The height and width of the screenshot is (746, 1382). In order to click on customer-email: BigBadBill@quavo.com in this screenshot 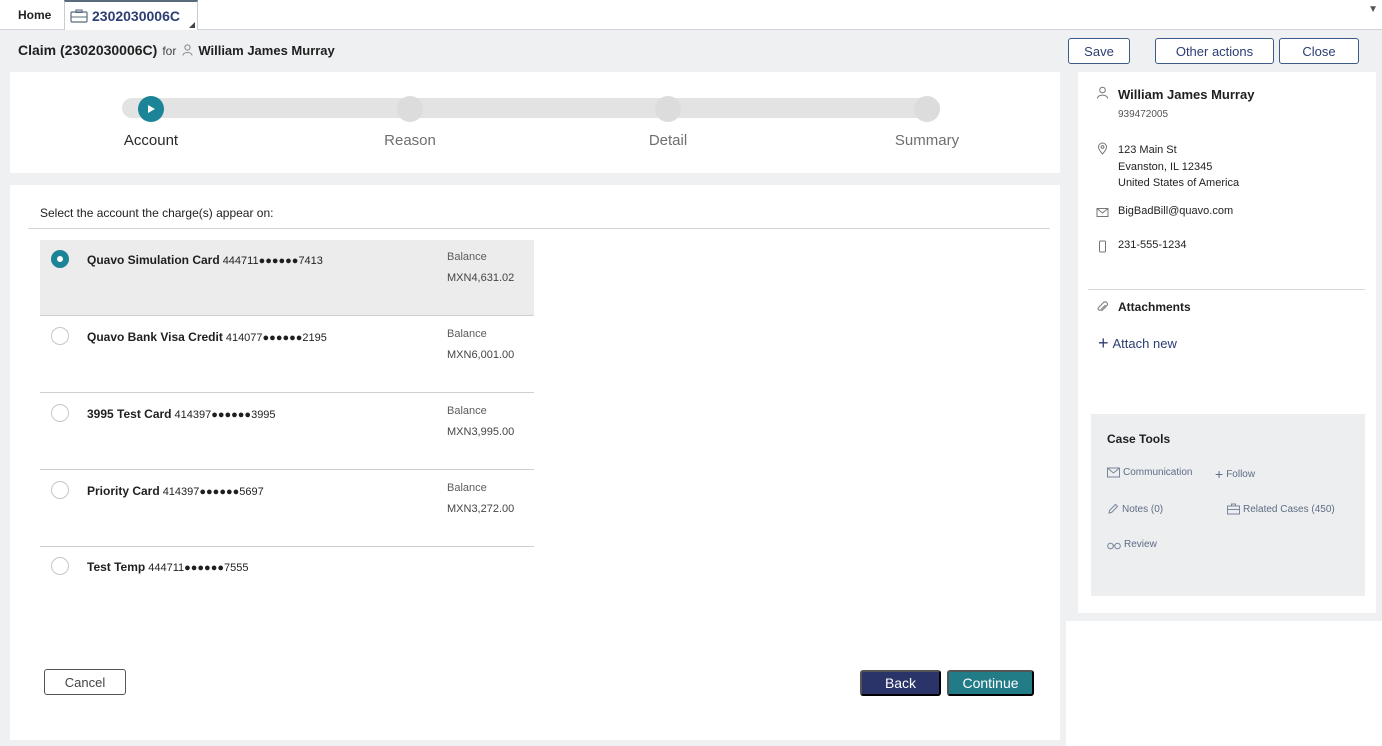, I will do `click(1175, 211)`.